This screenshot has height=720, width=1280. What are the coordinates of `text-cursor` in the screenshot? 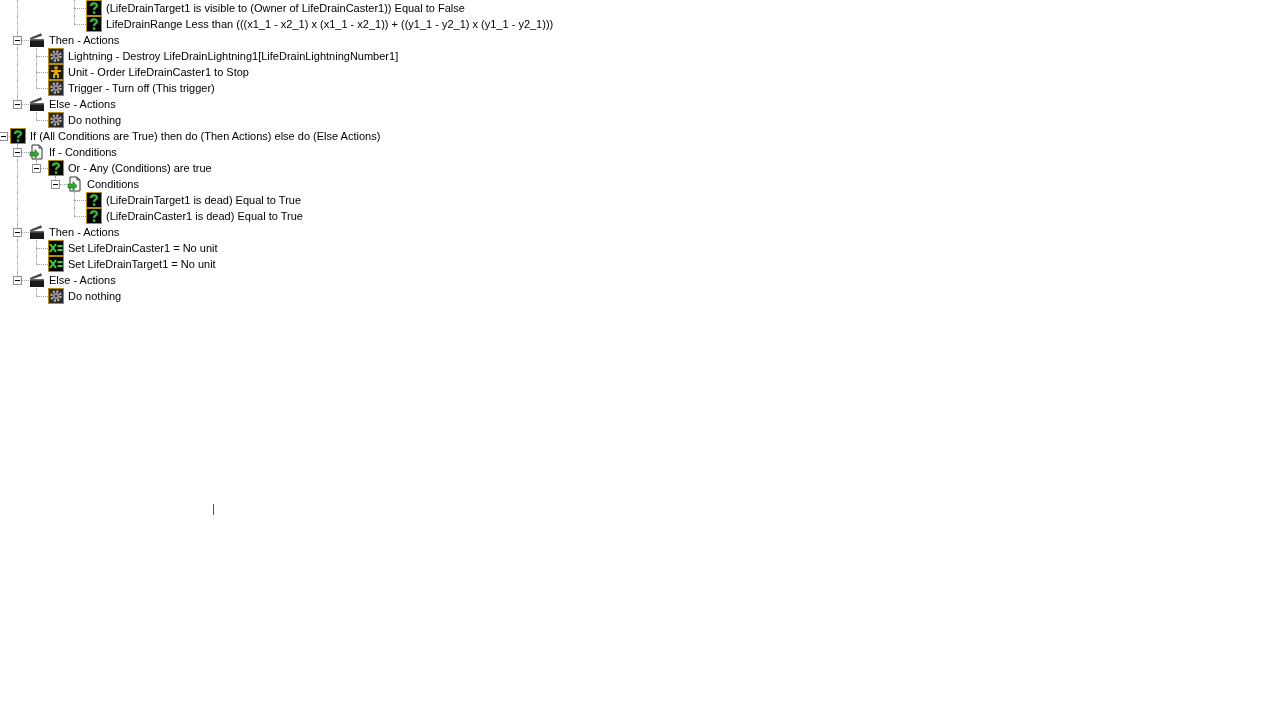 It's located at (213, 509).